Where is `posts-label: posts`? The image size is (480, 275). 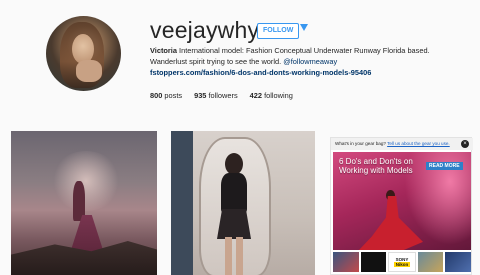 posts-label: posts is located at coordinates (173, 95).